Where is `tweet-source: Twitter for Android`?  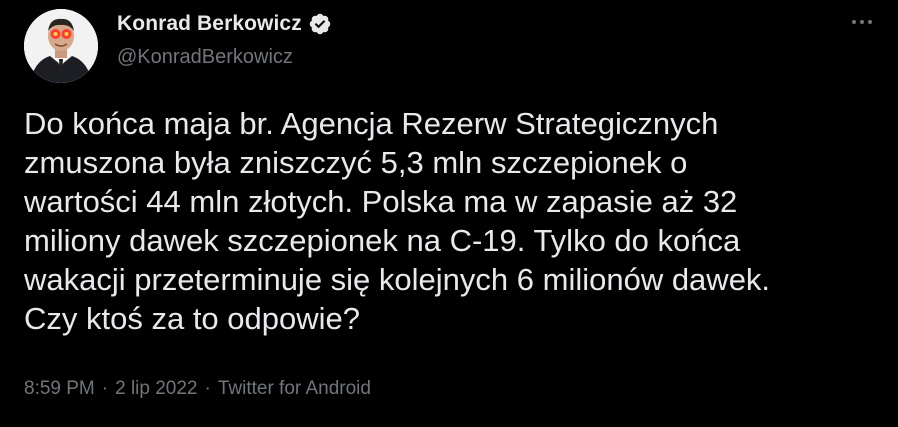
tweet-source: Twitter for Android is located at coordinates (294, 389).